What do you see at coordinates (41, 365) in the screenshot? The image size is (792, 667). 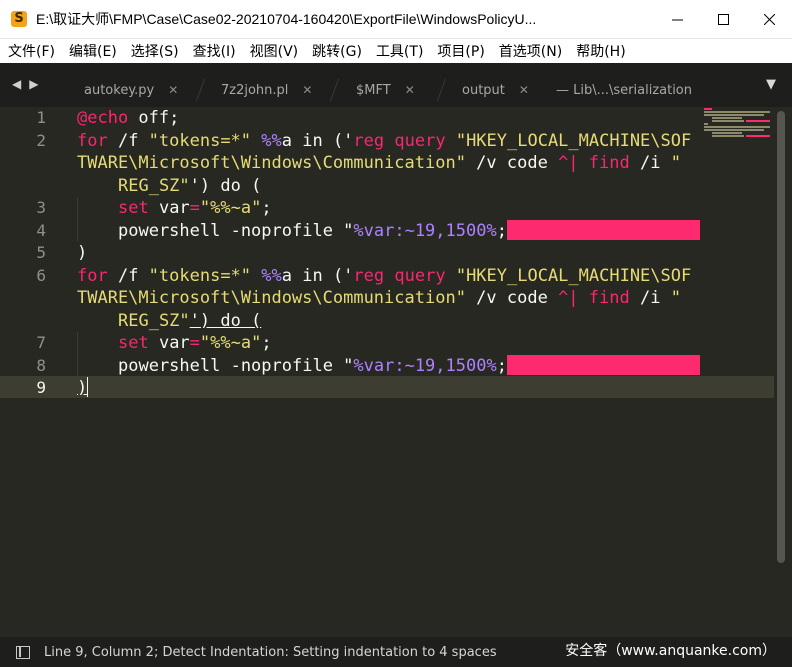 I see `line-number: 8` at bounding box center [41, 365].